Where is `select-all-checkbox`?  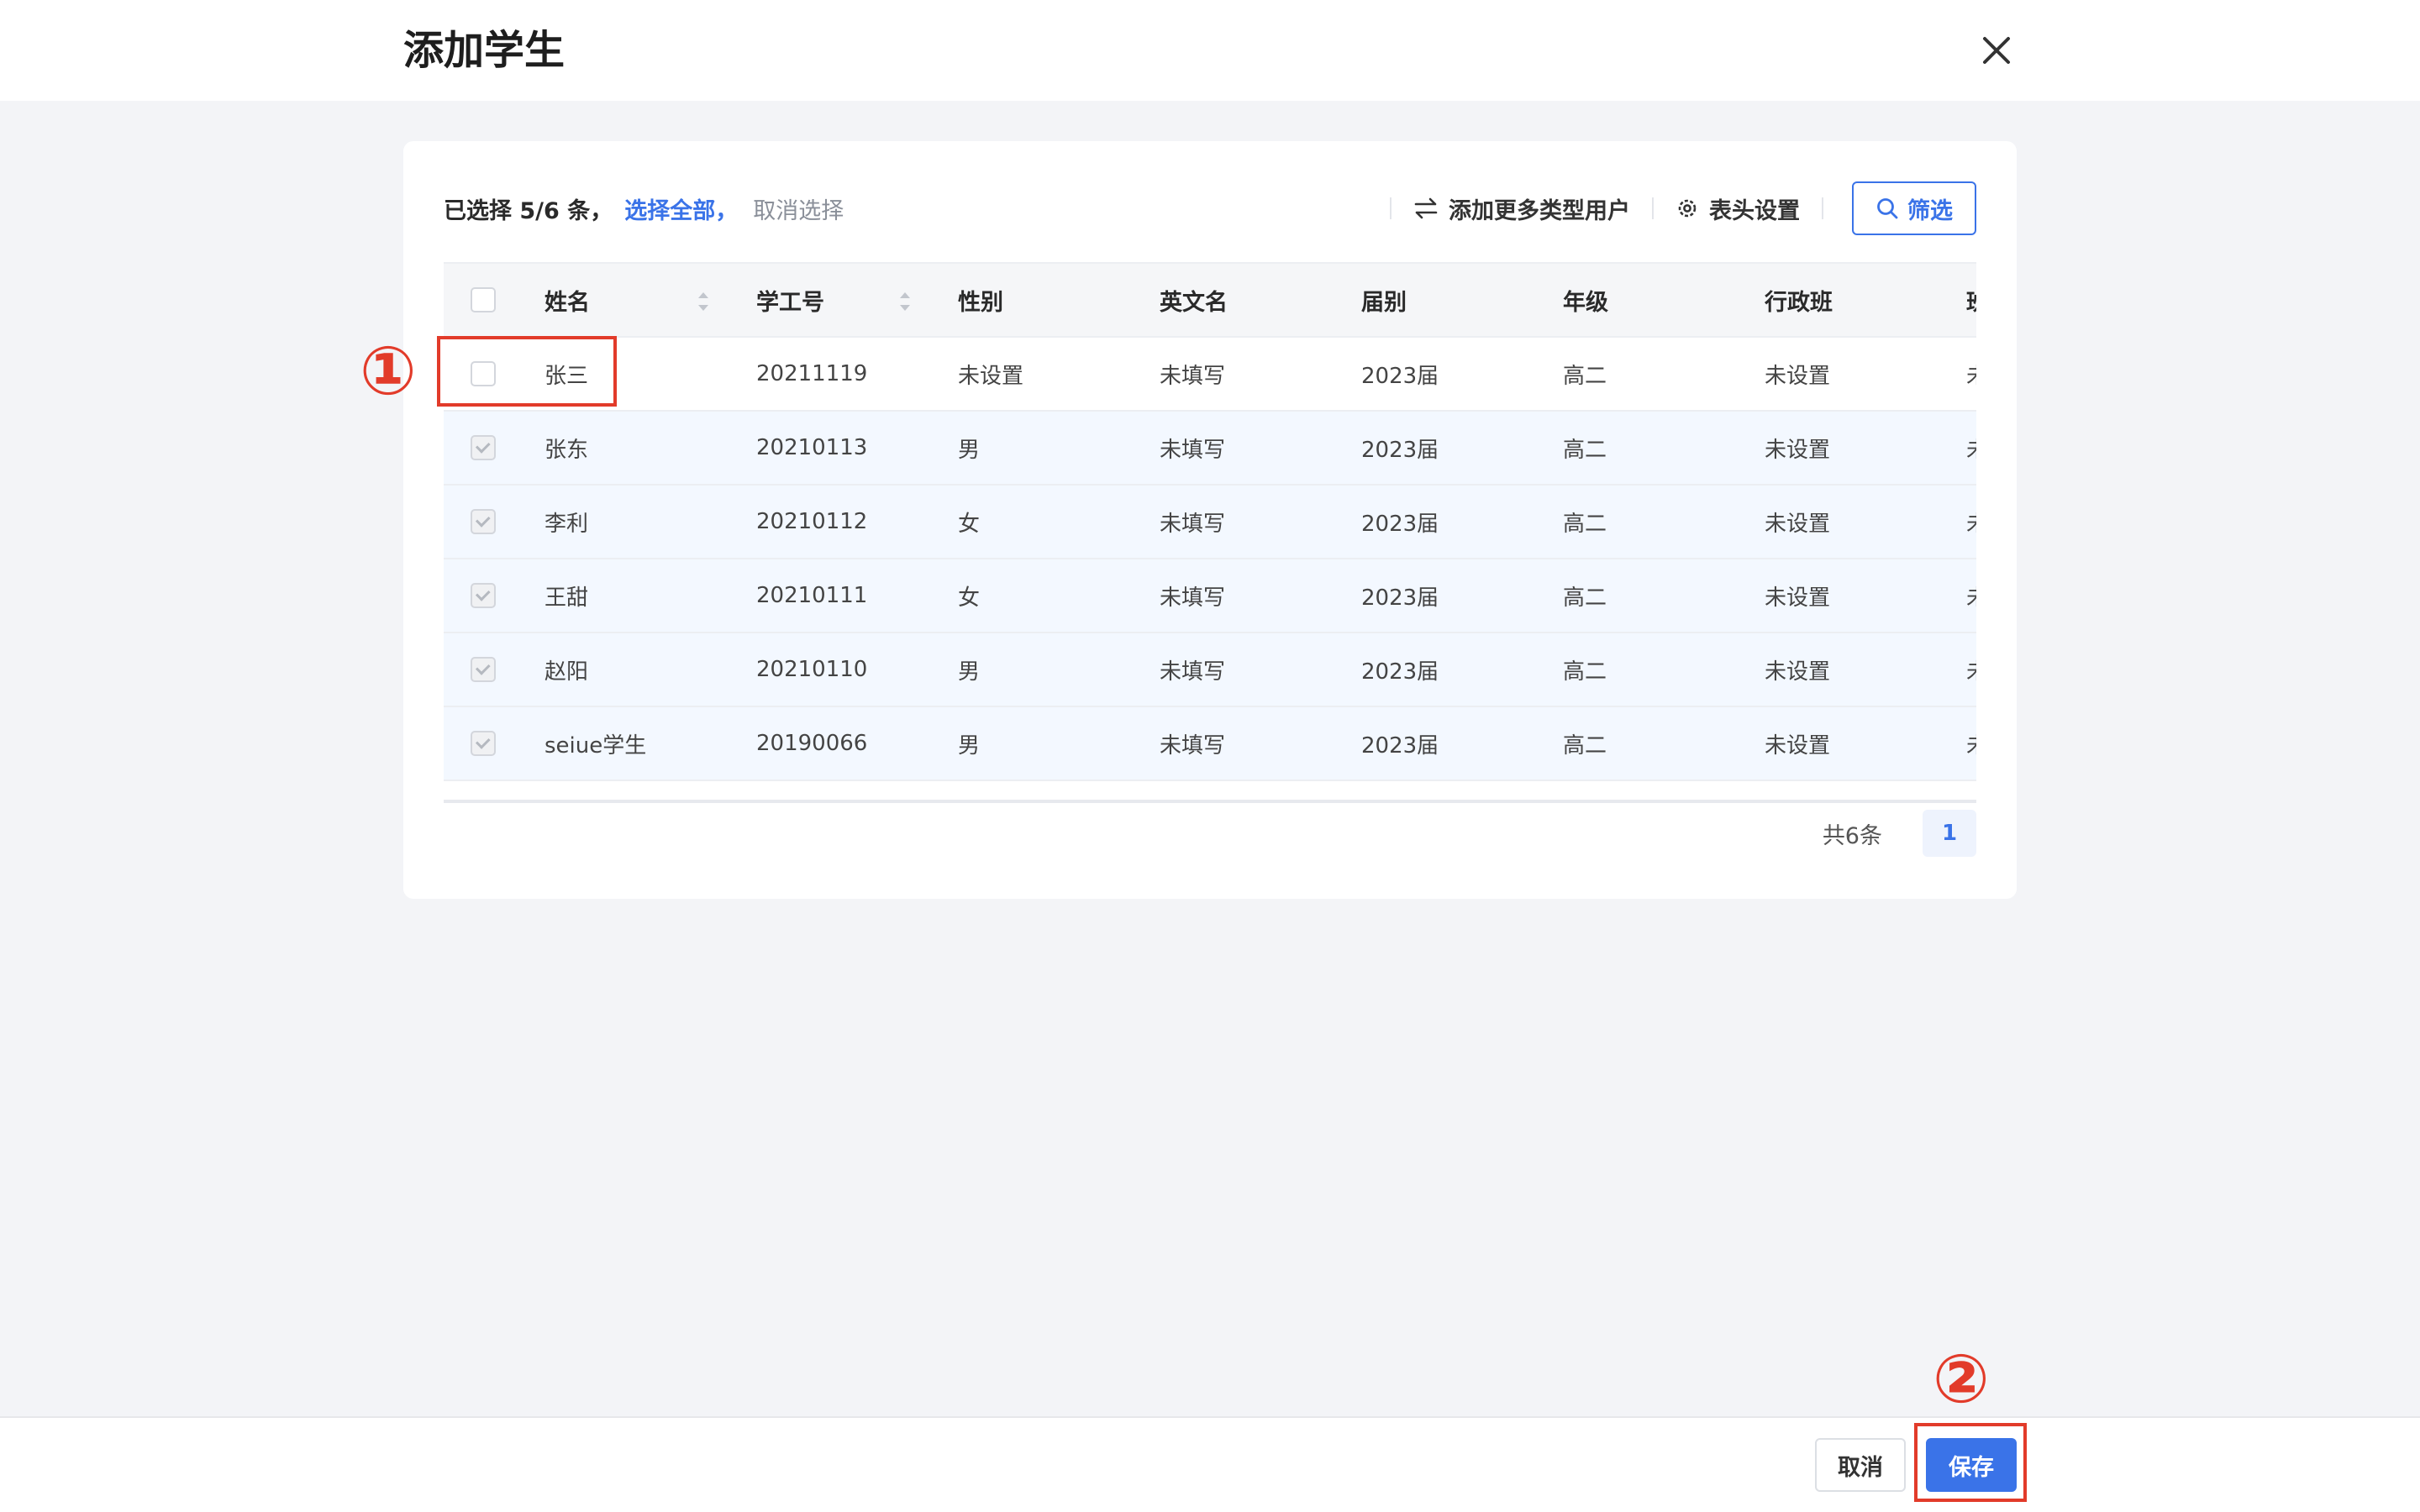
select-all-checkbox is located at coordinates (483, 299).